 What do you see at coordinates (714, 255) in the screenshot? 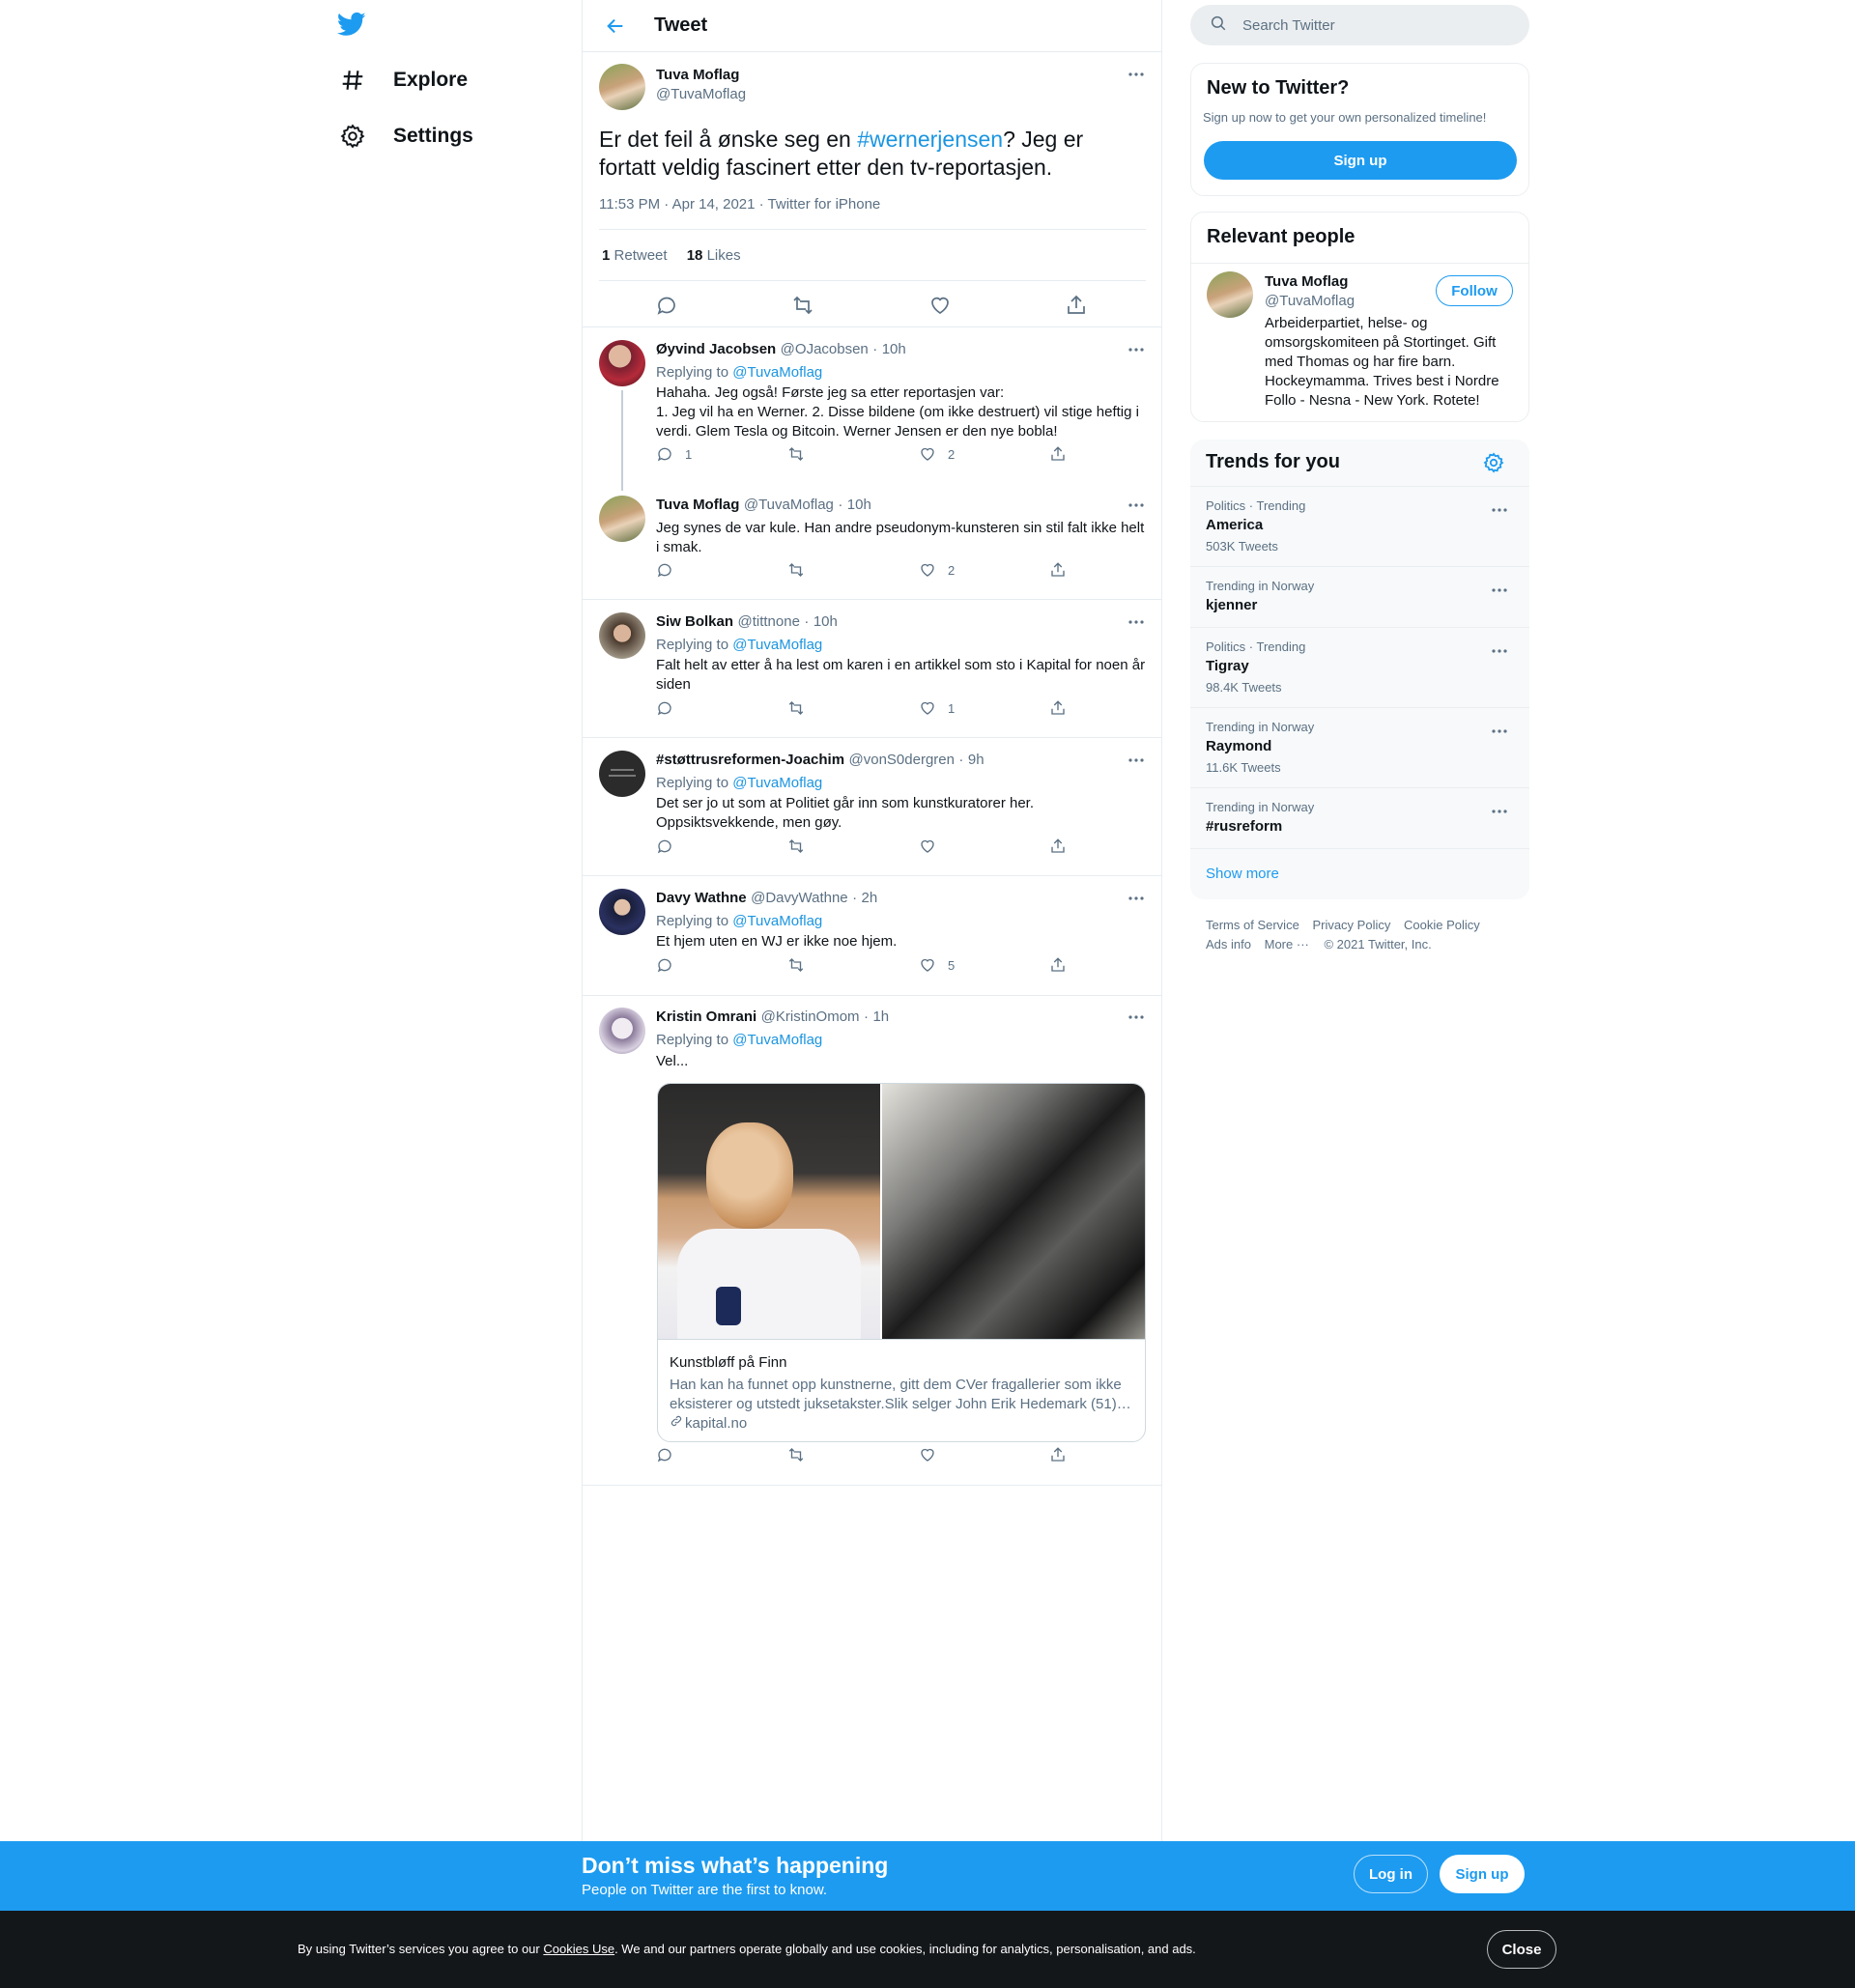
I see `likes-stat: 18 Likes` at bounding box center [714, 255].